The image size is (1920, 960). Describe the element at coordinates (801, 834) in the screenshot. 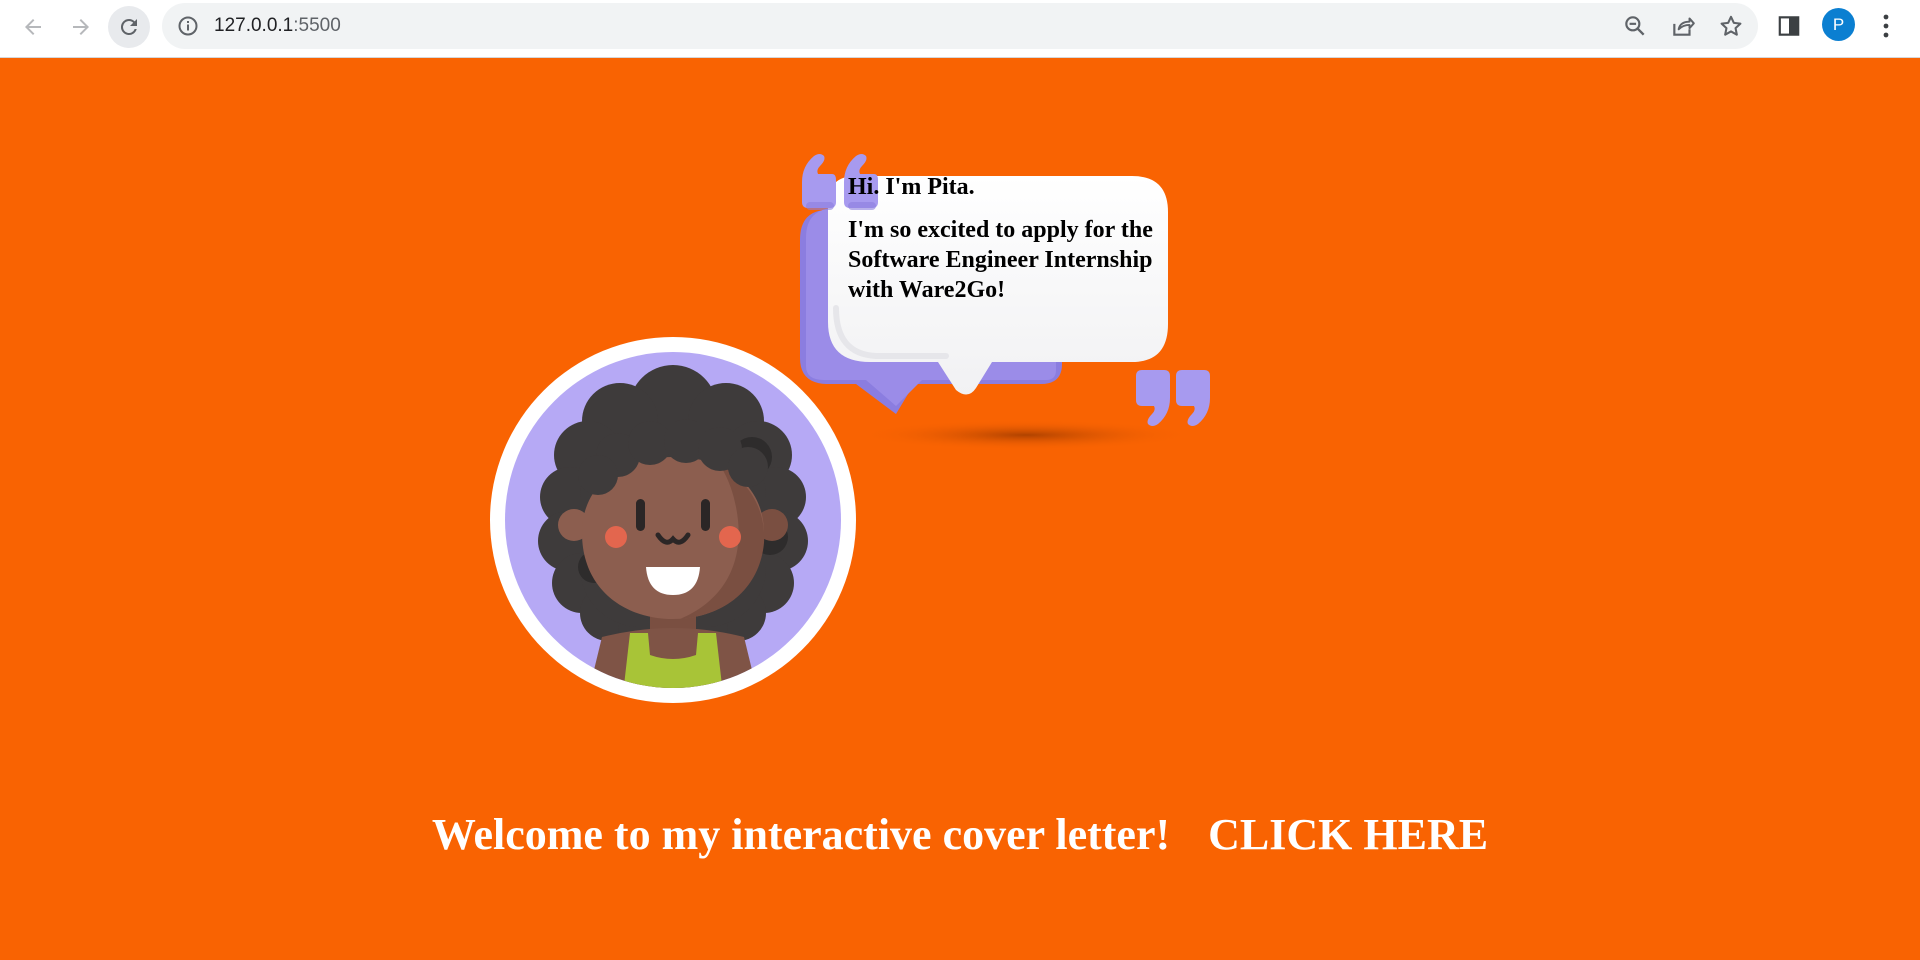

I see `welcome-text: Welcome to my interactive cover letter!` at that location.